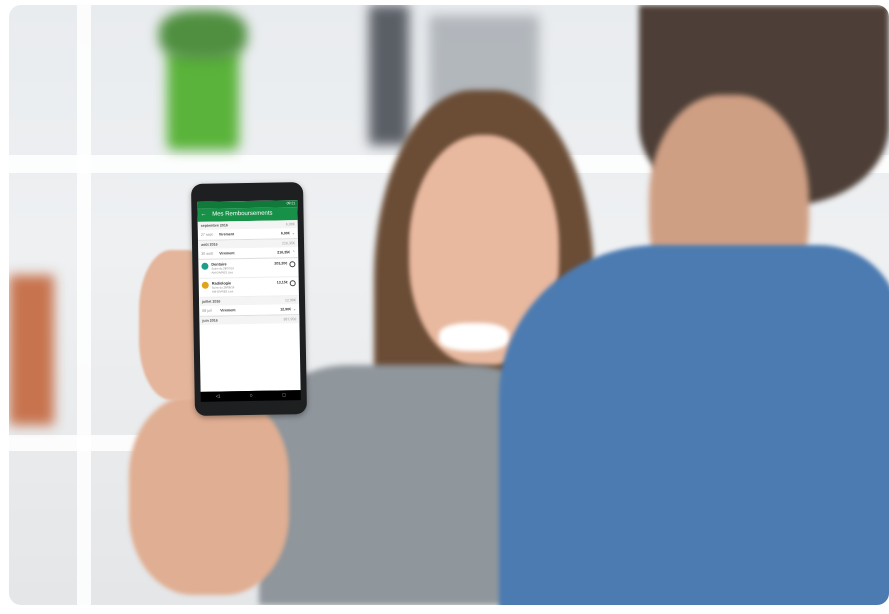 Image resolution: width=889 pixels, height=614 pixels. Describe the element at coordinates (210, 320) in the screenshot. I see `month-label: juin 2016` at that location.